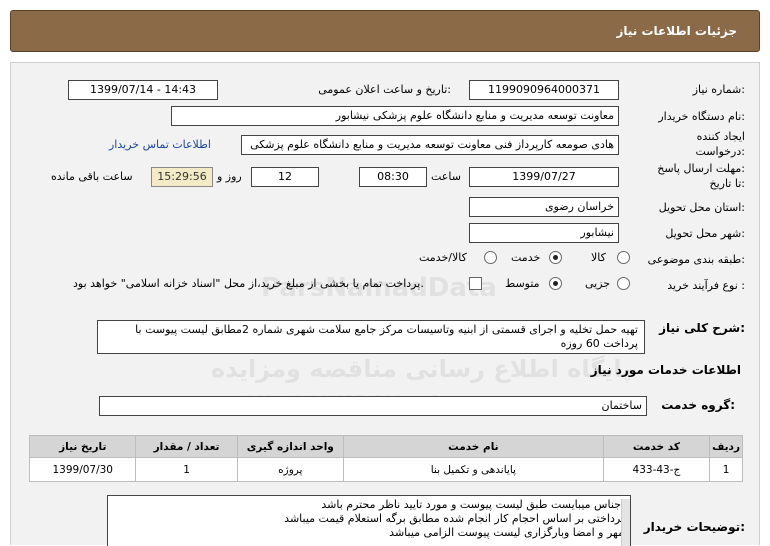 The image size is (770, 546). Describe the element at coordinates (473, 446) in the screenshot. I see `col-name-header: نام خدمت` at that location.